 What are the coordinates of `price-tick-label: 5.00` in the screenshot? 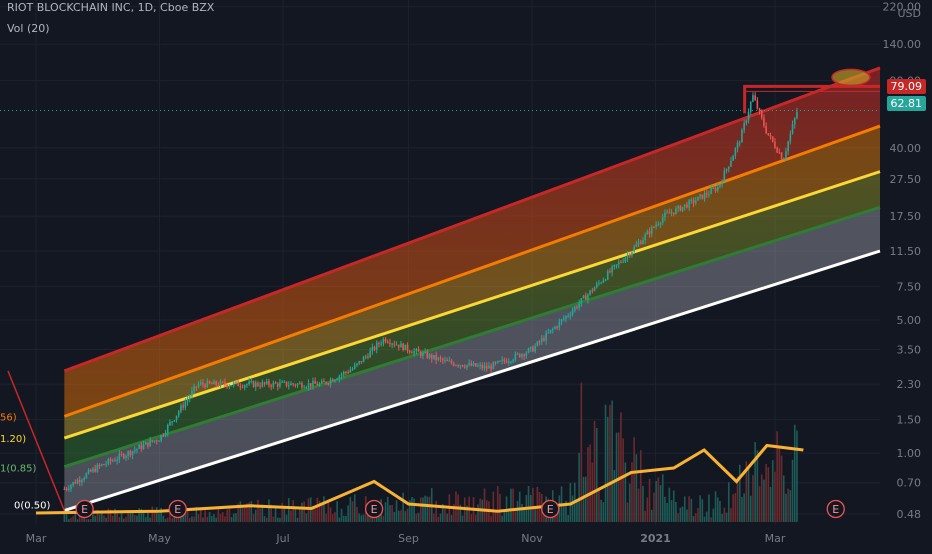 It's located at (909, 320).